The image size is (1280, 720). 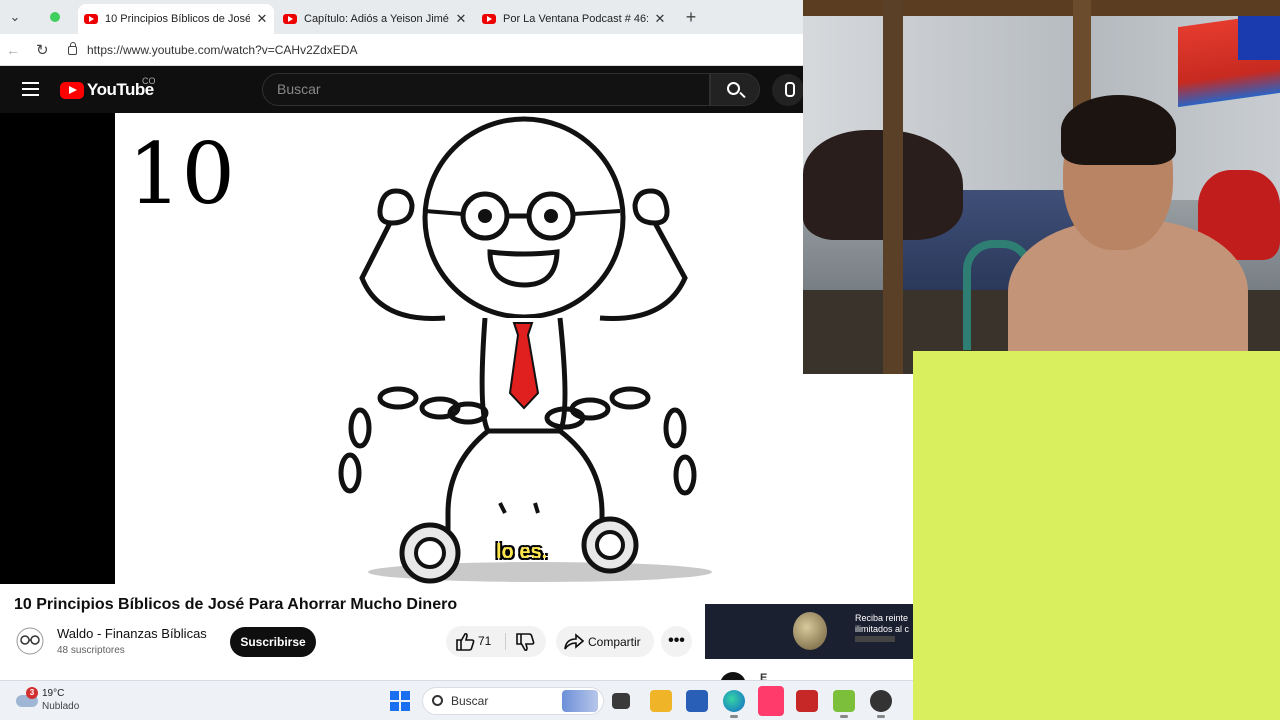 I want to click on weather-widget: 3, so click(x=28, y=698).